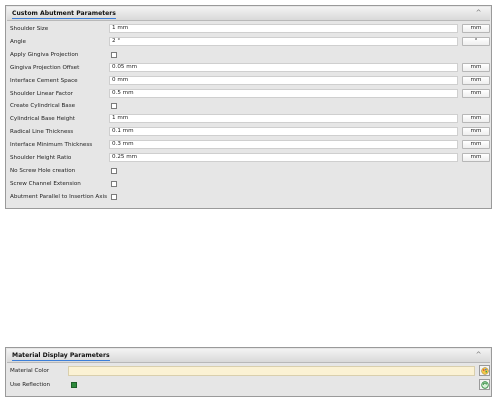  What do you see at coordinates (248, 55) in the screenshot?
I see `parameter-row: Apply Gingiva Projection` at bounding box center [248, 55].